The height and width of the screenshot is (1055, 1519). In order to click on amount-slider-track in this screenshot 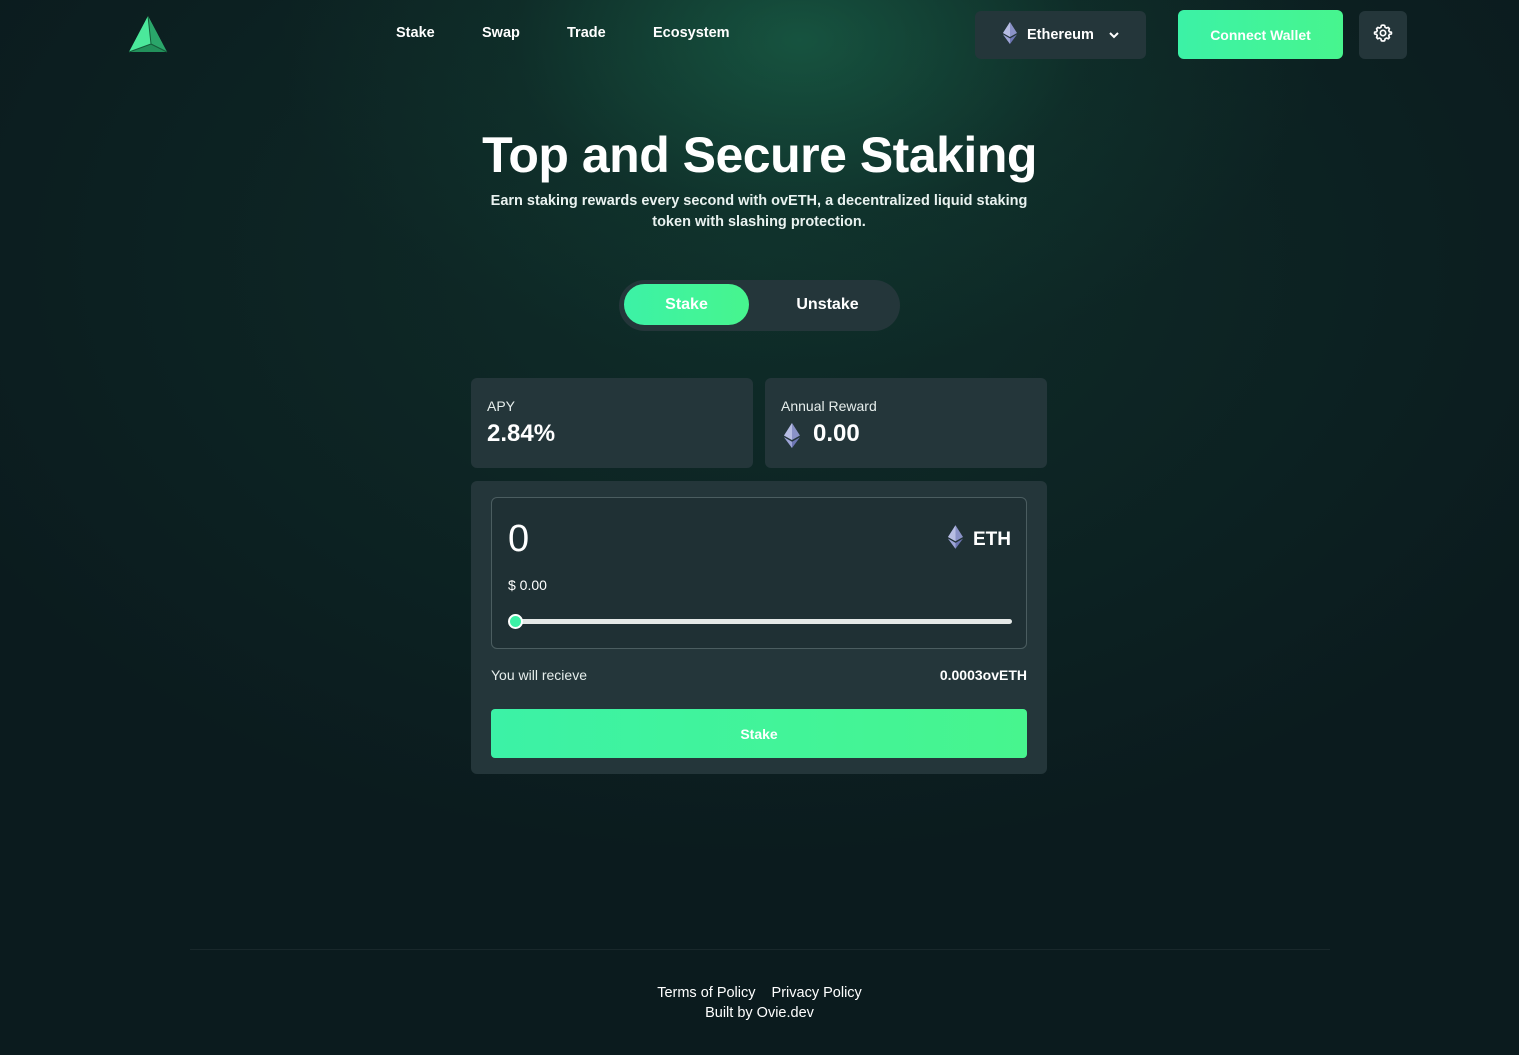, I will do `click(763, 621)`.